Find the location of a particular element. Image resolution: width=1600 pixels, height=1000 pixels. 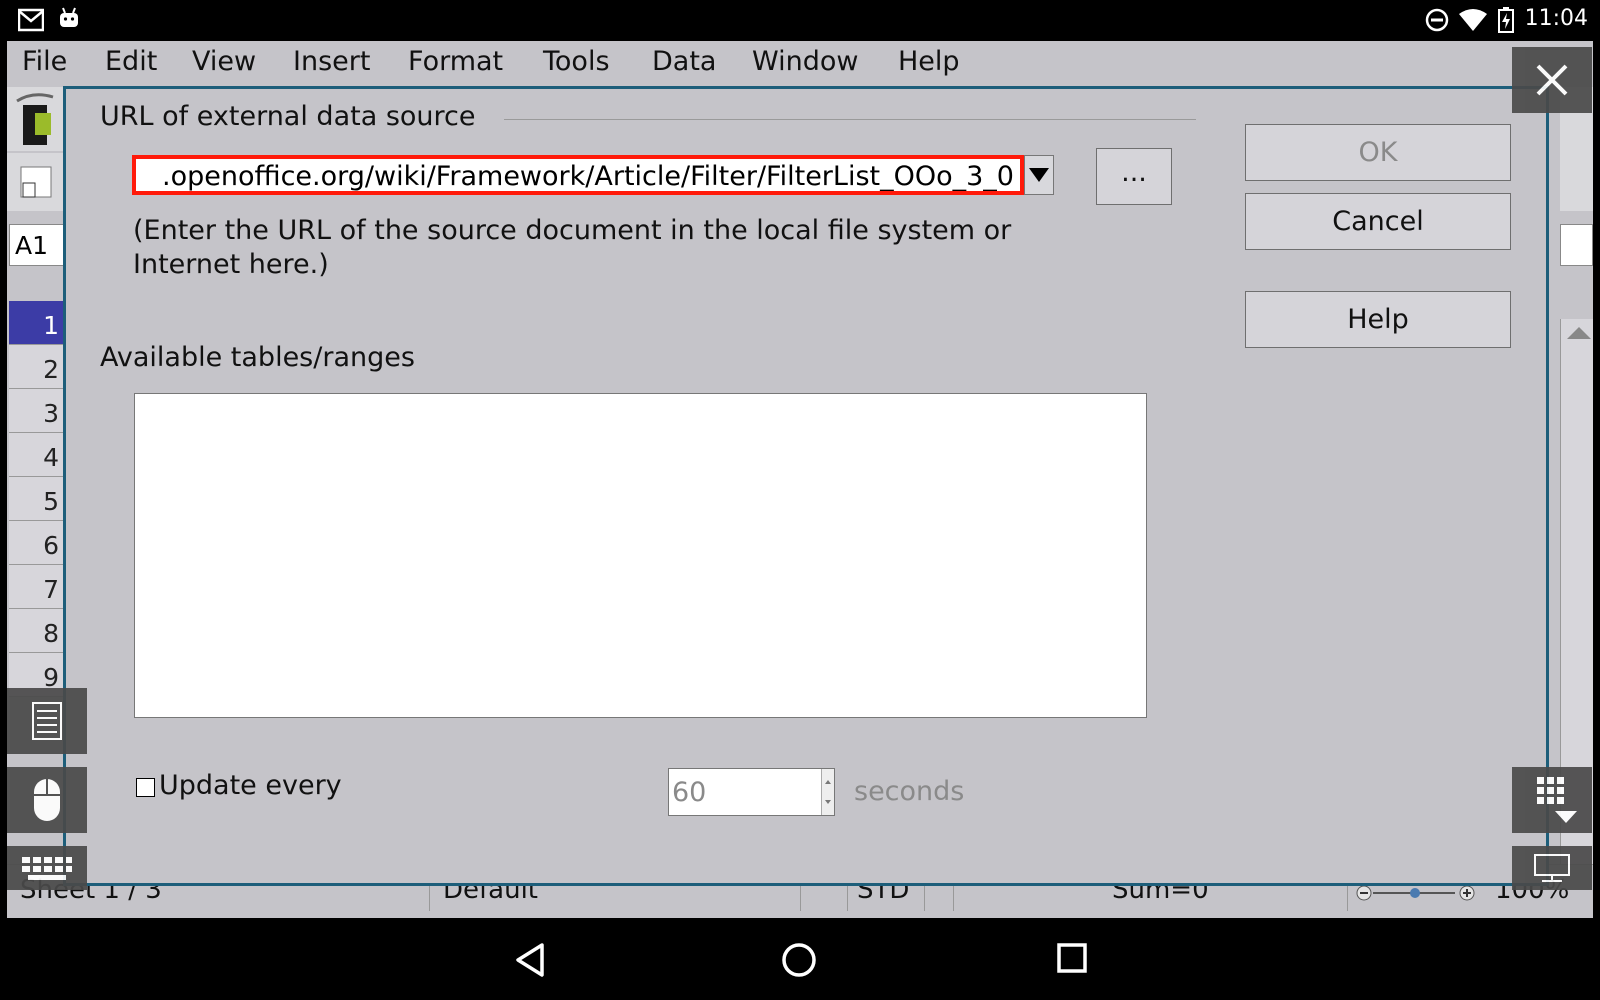

menu-edit: Edit is located at coordinates (131, 61).